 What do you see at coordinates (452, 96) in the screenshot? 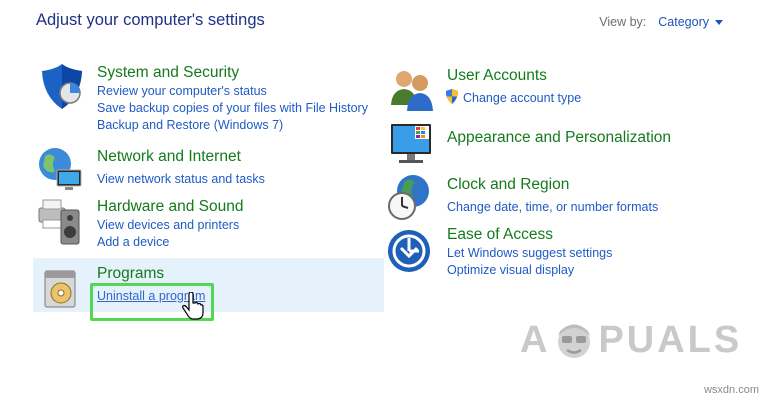
I see `uac-shield-icon` at bounding box center [452, 96].